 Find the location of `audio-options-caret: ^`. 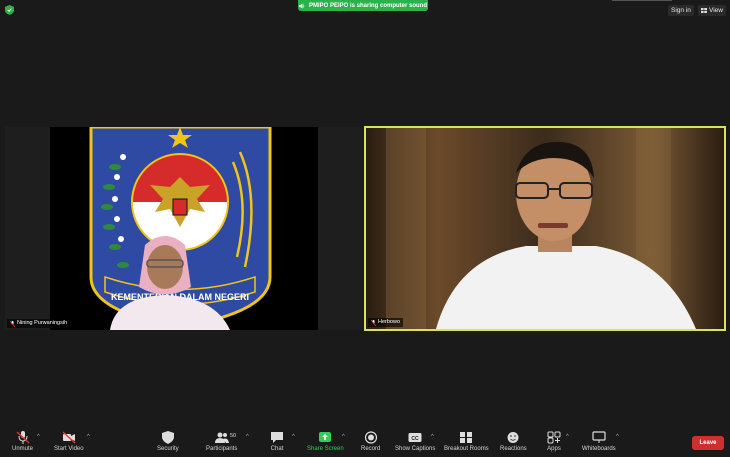

audio-options-caret: ^ is located at coordinates (38, 437).